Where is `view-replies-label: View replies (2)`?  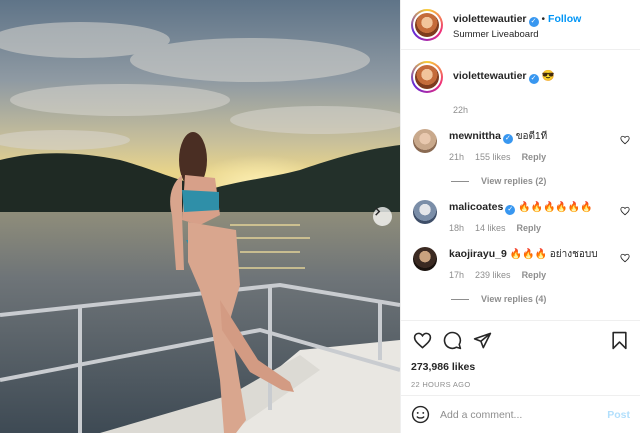
view-replies-label: View replies (2) is located at coordinates (514, 181).